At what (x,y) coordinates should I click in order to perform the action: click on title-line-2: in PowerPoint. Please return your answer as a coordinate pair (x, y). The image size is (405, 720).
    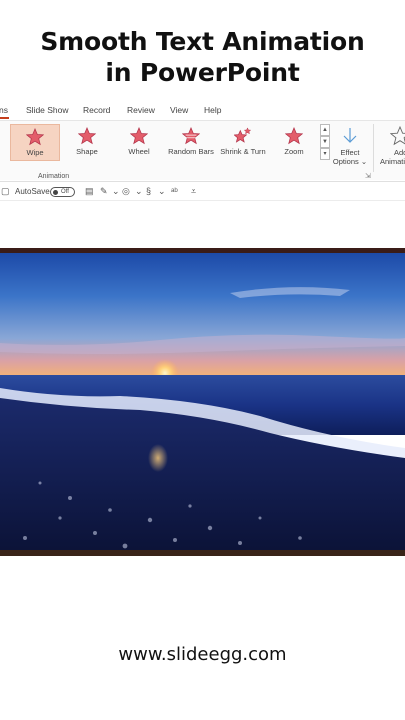
    Looking at the image, I should click on (202, 72).